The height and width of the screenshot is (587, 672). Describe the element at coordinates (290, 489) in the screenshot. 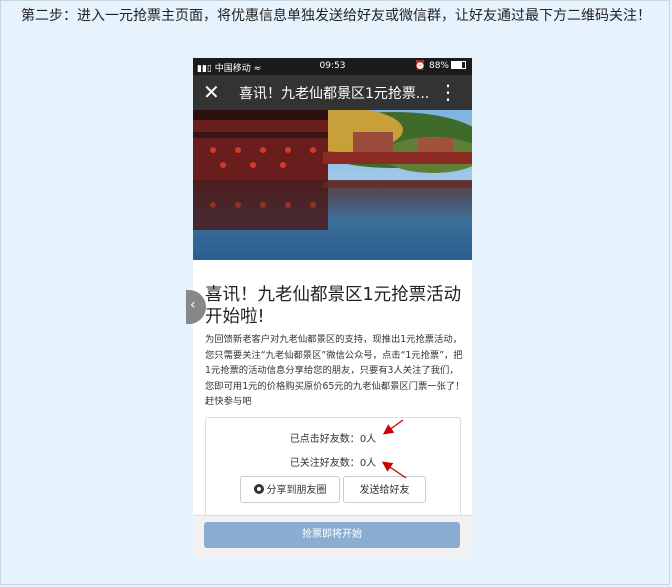

I see `share-moments-button: 分享到朋友圈` at that location.